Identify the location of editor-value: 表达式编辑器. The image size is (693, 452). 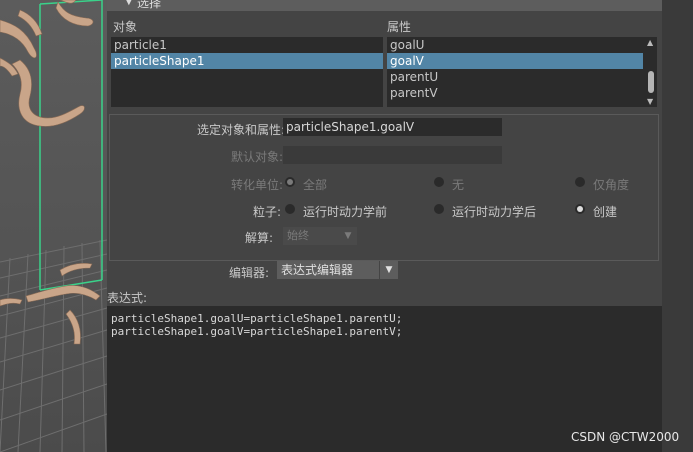
(317, 270).